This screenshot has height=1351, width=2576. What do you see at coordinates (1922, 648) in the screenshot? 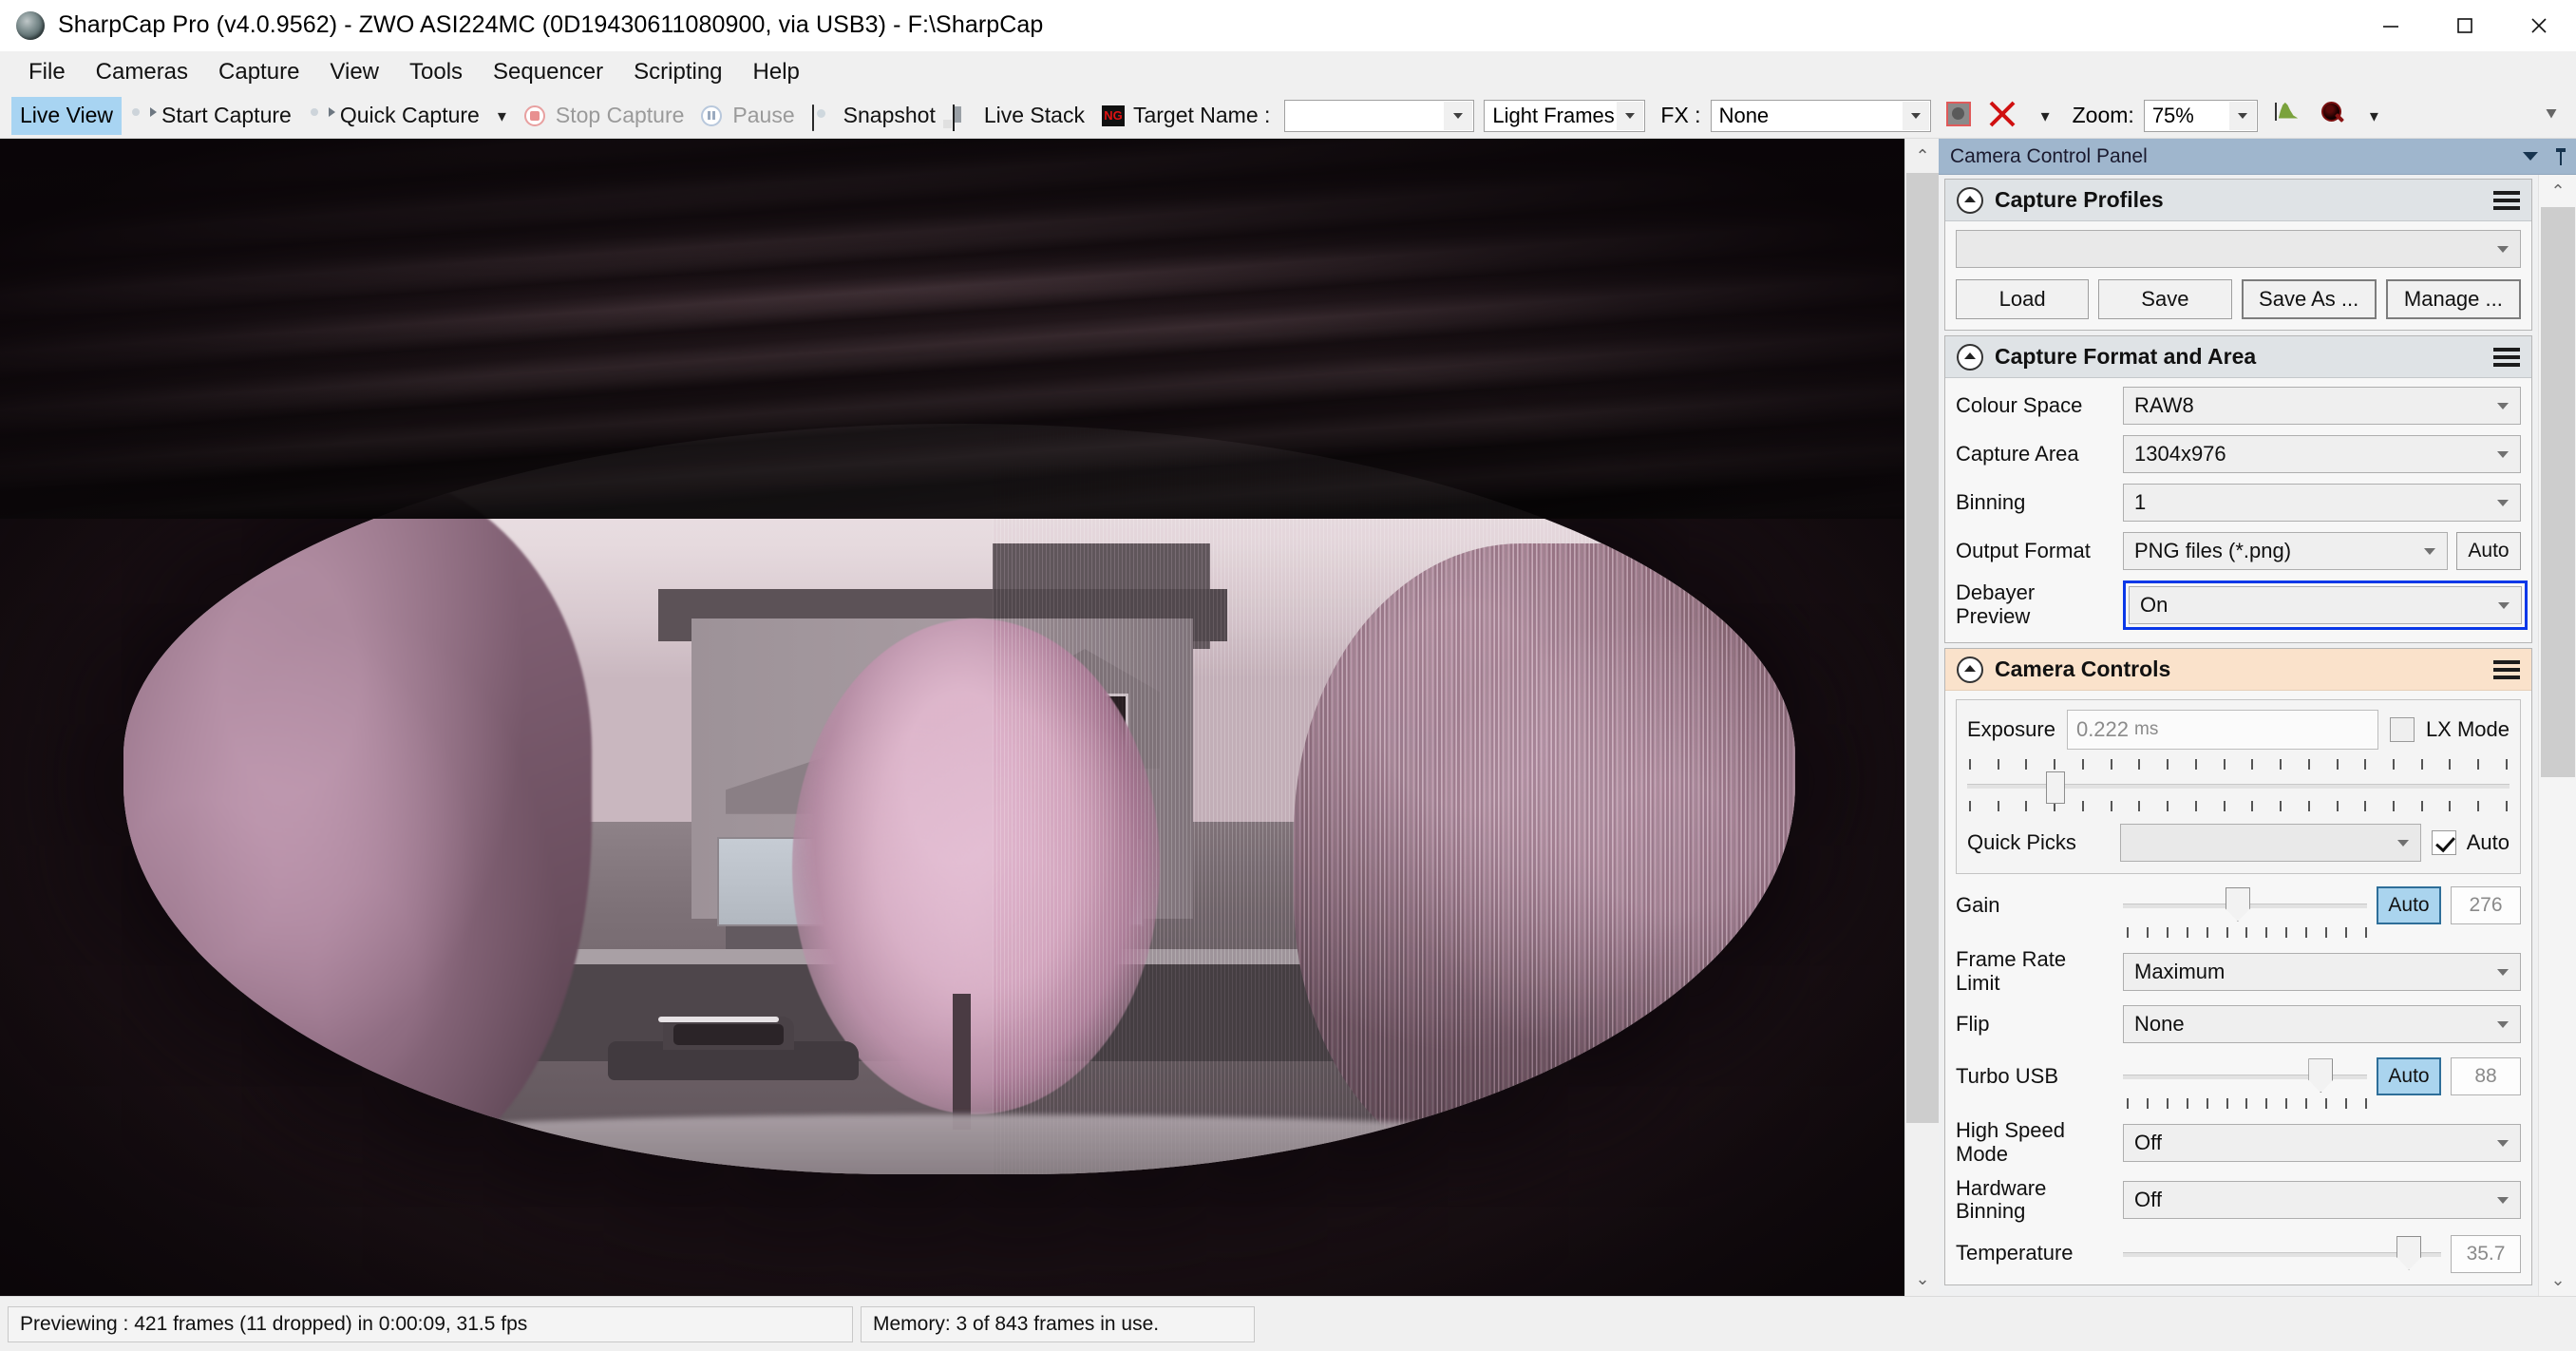
I see `scrollbar-thumb` at bounding box center [1922, 648].